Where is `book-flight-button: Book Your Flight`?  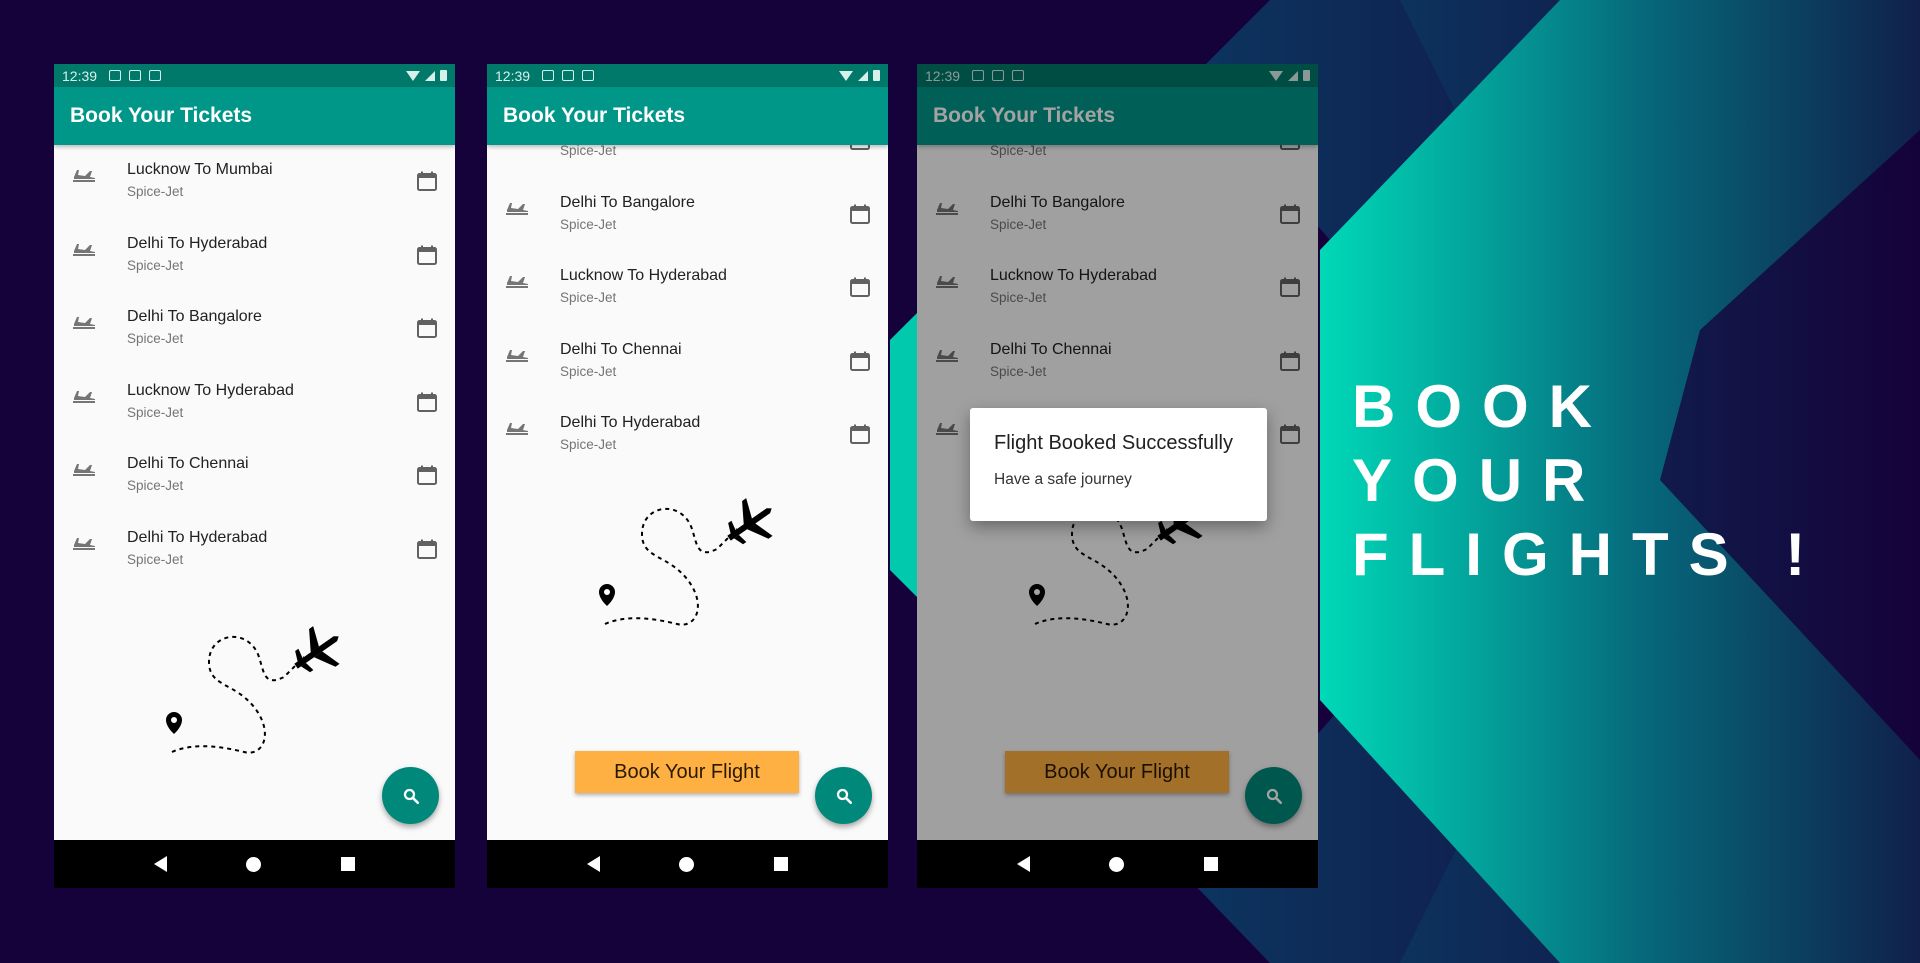 book-flight-button: Book Your Flight is located at coordinates (687, 772).